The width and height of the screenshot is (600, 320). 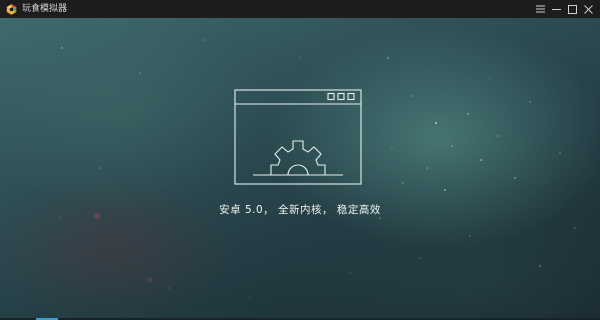 I want to click on minimize-icon, so click(x=556, y=9).